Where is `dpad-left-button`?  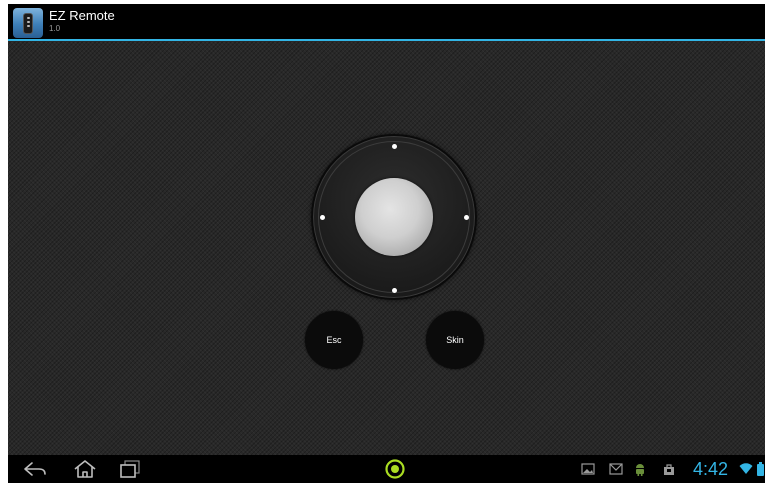 dpad-left-button is located at coordinates (322, 217).